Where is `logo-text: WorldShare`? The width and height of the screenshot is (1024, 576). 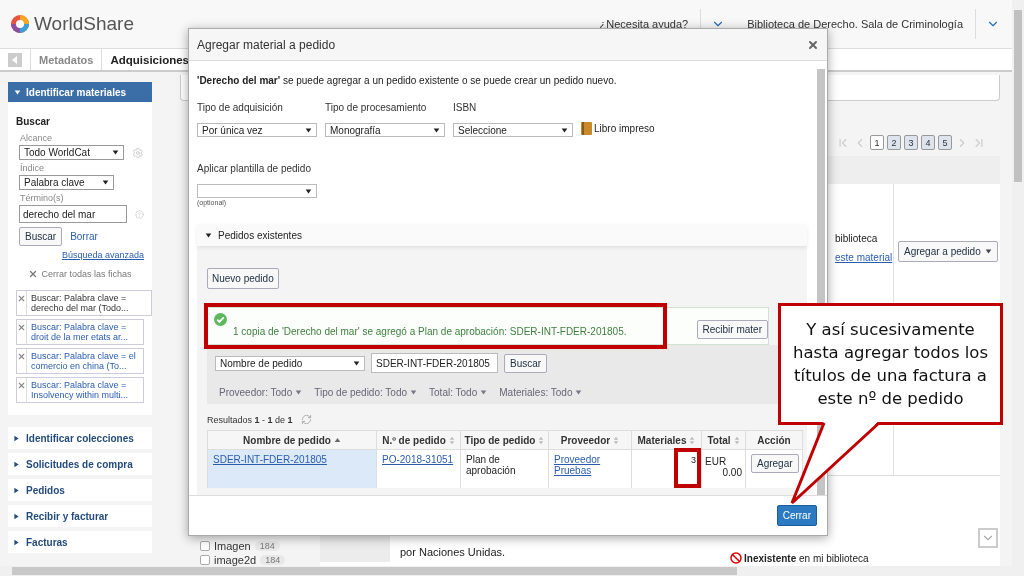
logo-text: WorldShare is located at coordinates (84, 24).